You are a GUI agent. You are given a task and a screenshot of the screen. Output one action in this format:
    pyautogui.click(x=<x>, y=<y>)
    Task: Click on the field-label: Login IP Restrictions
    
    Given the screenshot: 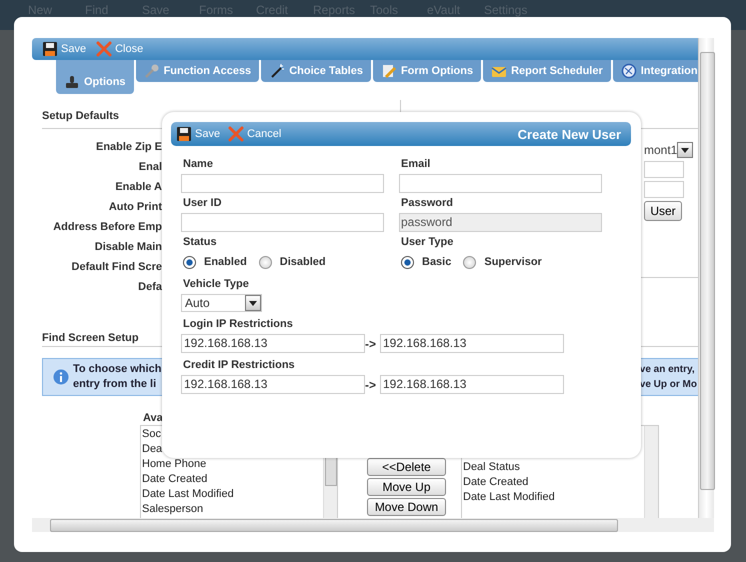 What is the action you would take?
    pyautogui.click(x=238, y=324)
    